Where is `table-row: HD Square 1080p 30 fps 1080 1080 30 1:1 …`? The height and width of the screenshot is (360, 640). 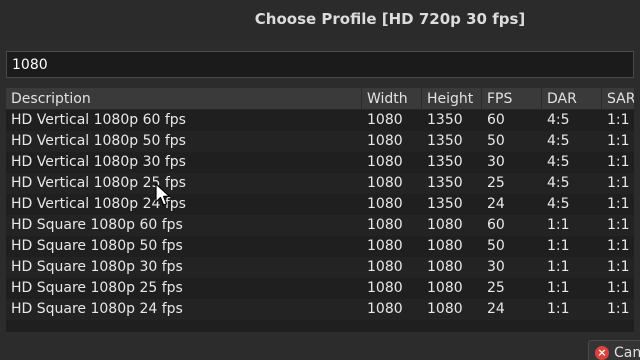
table-row: HD Square 1080p 30 fps 1080 1080 30 1:1 … is located at coordinates (320, 267).